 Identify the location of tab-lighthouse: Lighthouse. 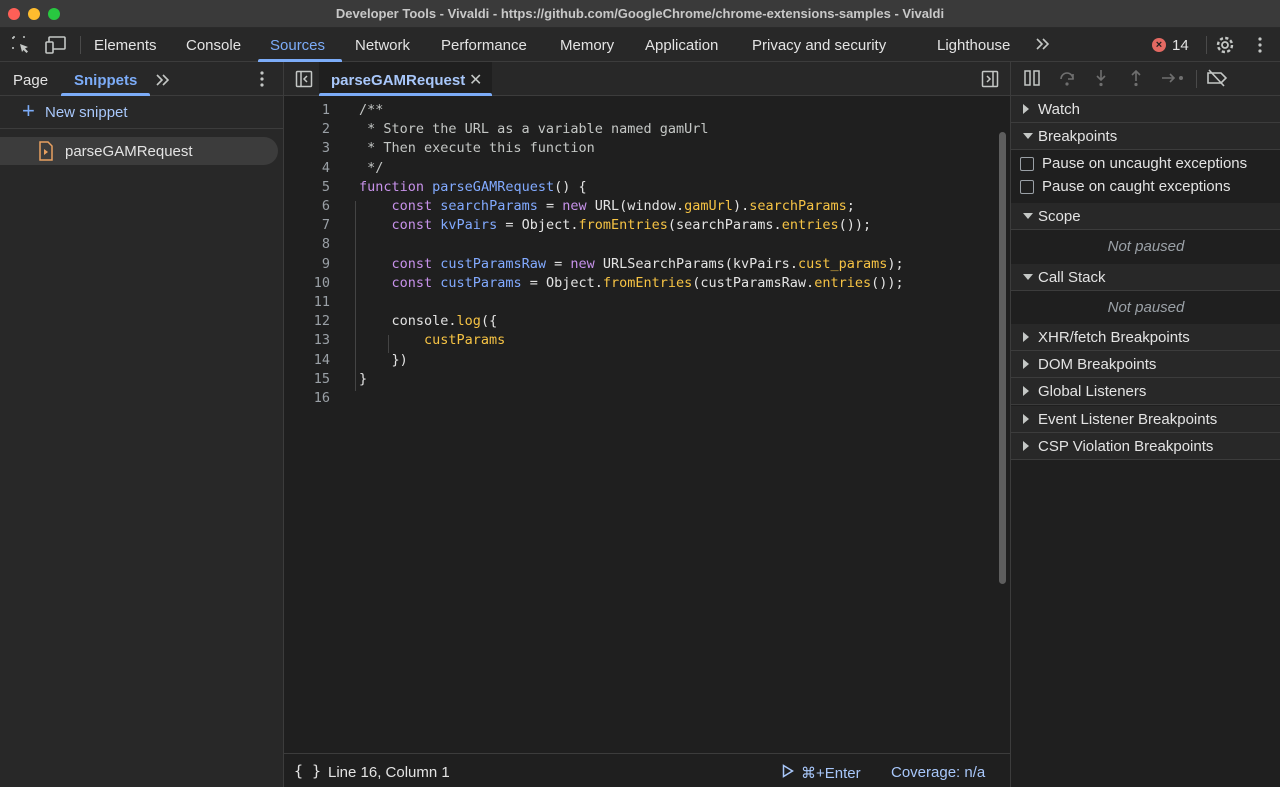
(973, 45).